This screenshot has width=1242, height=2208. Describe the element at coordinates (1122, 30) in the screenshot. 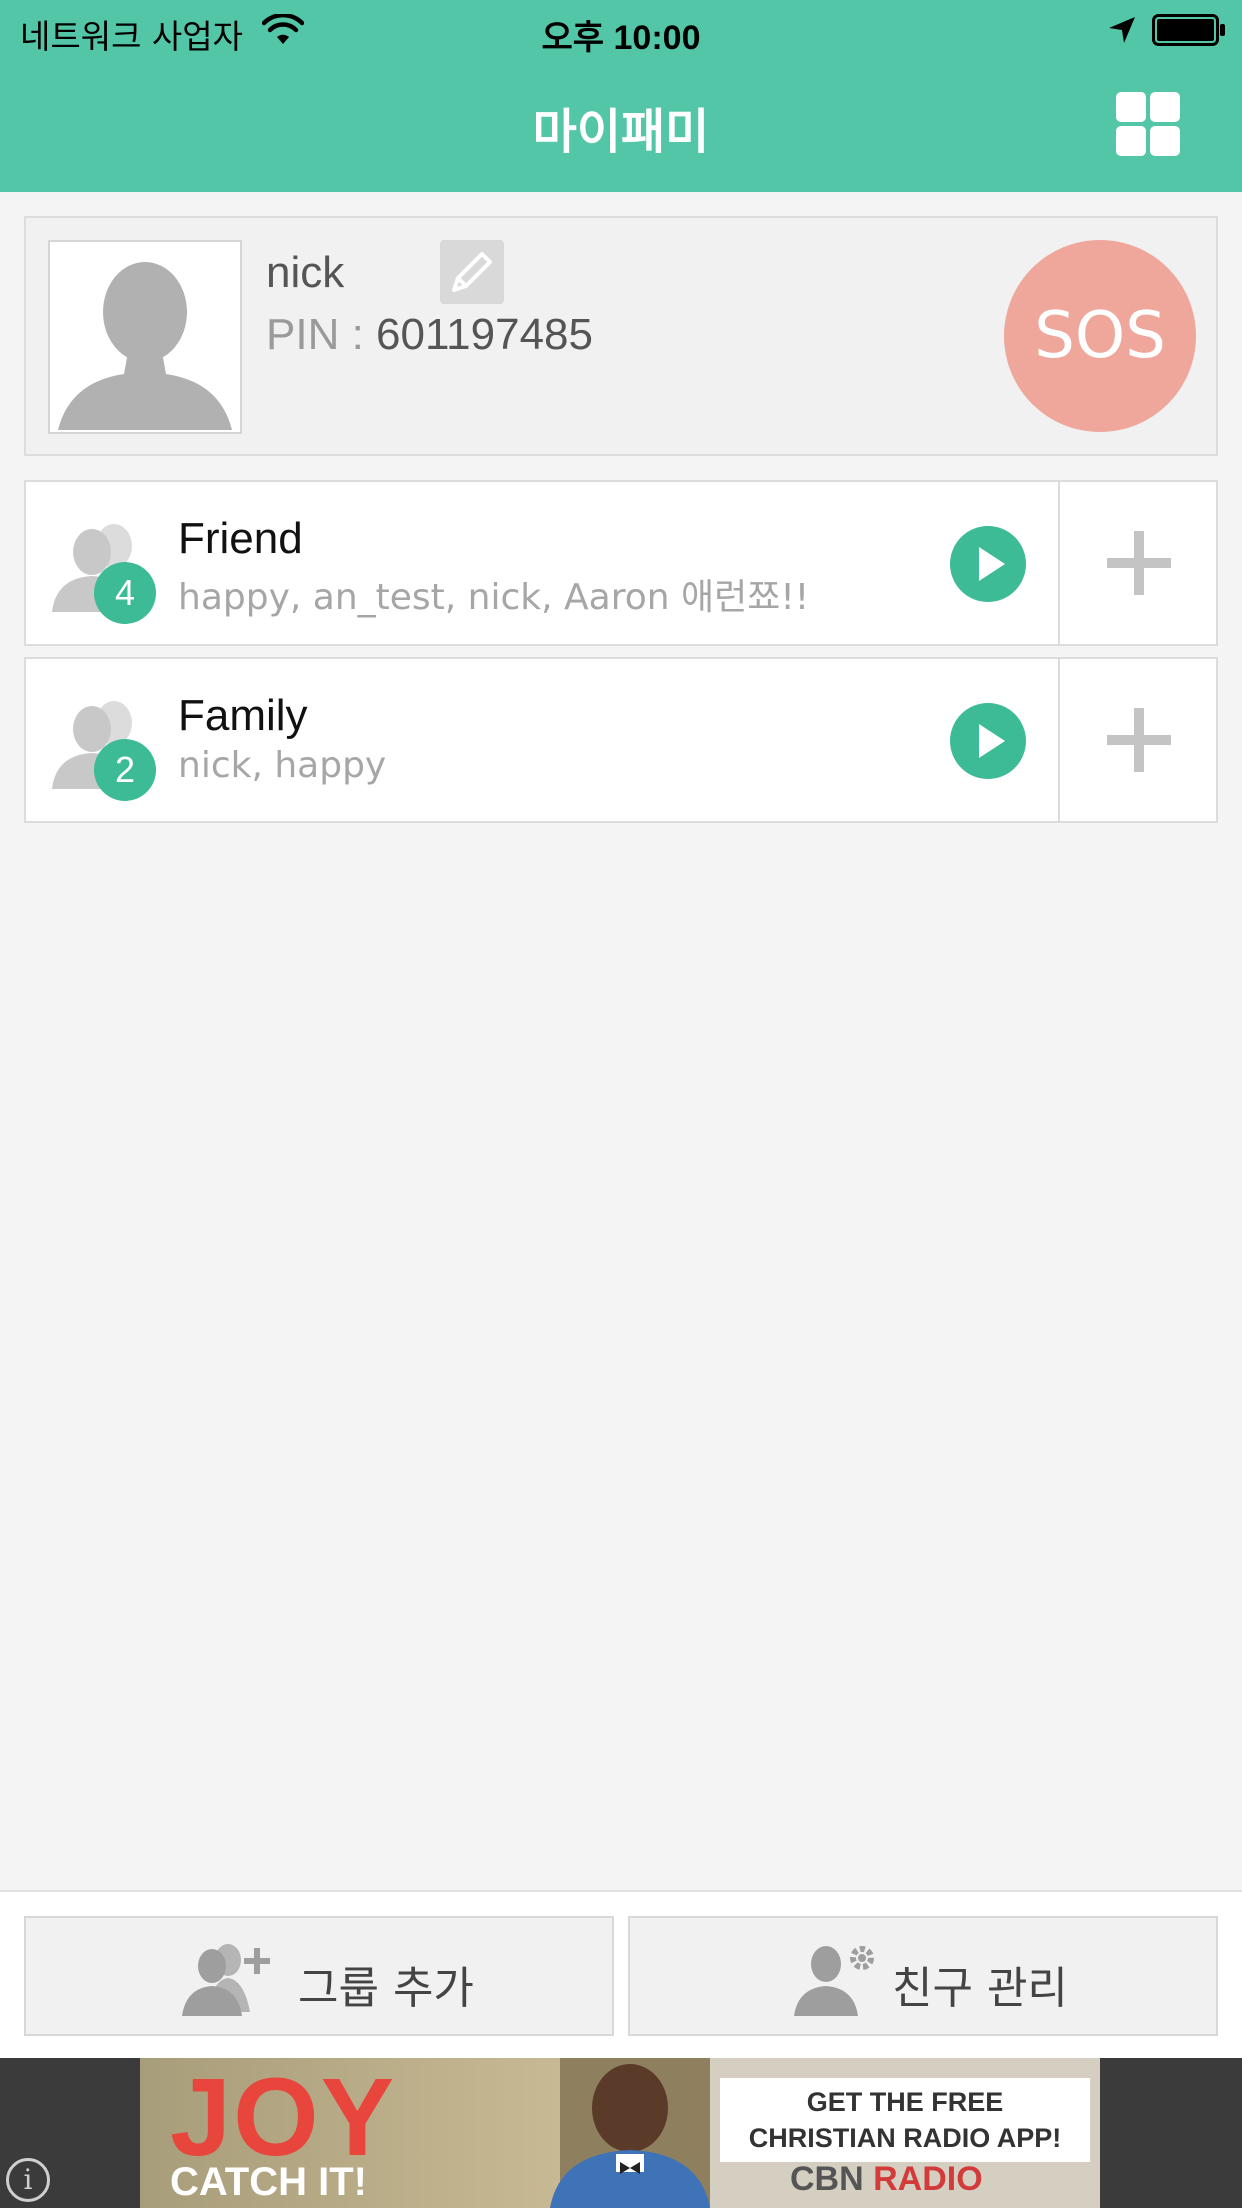

I see `location-arrow-icon` at that location.